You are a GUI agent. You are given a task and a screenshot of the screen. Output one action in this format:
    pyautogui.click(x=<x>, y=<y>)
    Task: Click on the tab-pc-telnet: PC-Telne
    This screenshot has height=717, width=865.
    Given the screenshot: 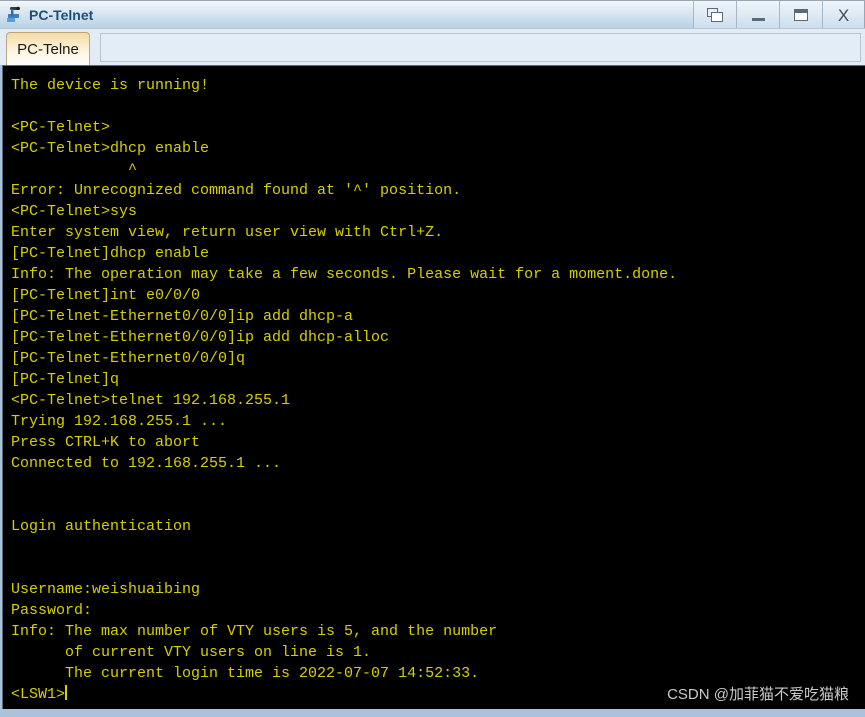 What is the action you would take?
    pyautogui.click(x=48, y=48)
    